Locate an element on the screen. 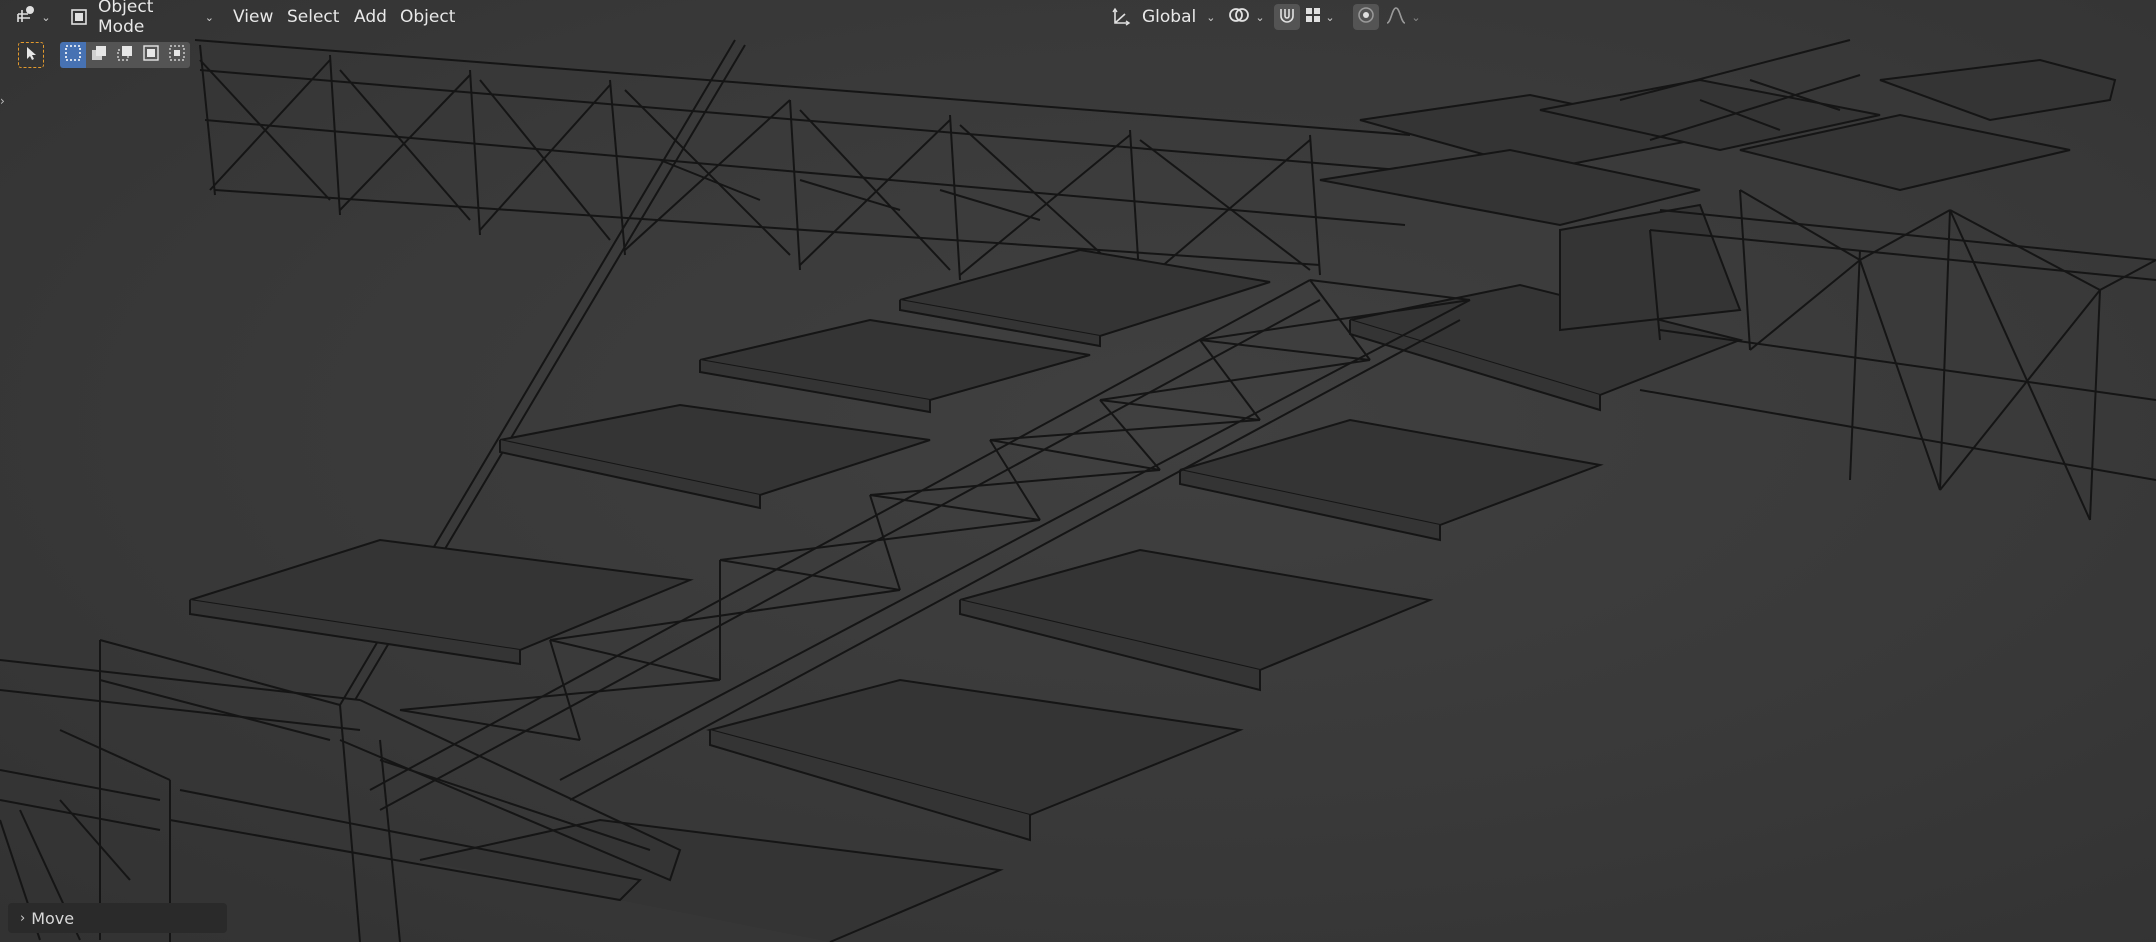 Image resolution: width=2156 pixels, height=942 pixels. dot-circle-icon is located at coordinates (1366, 17).